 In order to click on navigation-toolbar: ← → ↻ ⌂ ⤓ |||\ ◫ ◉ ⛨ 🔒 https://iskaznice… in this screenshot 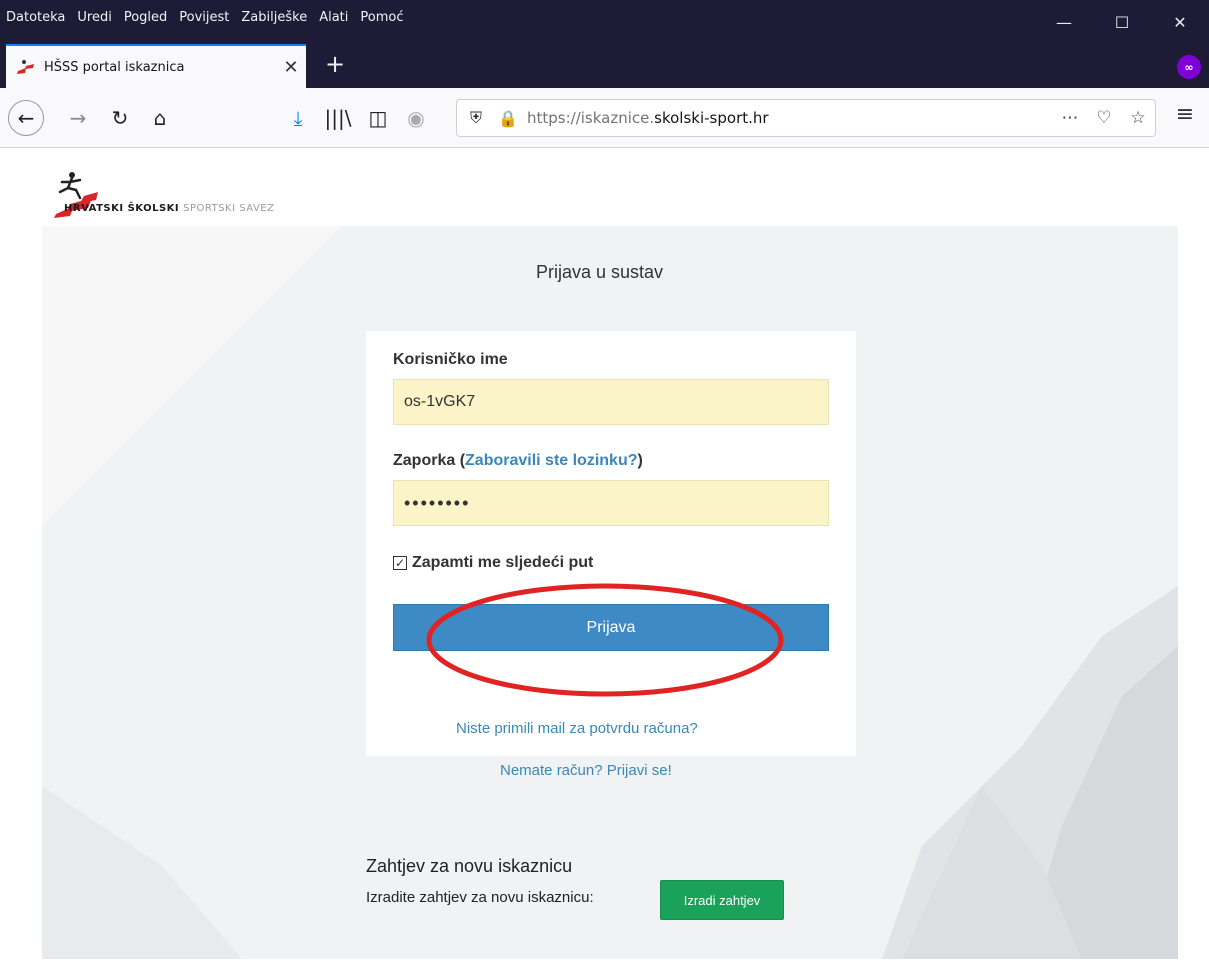, I will do `click(604, 118)`.